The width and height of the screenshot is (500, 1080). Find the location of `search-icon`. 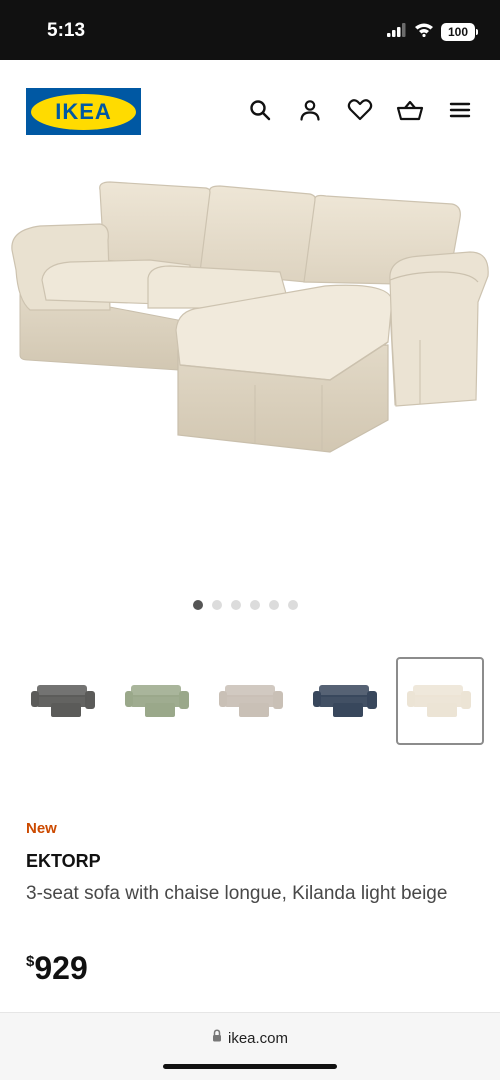

search-icon is located at coordinates (260, 110).